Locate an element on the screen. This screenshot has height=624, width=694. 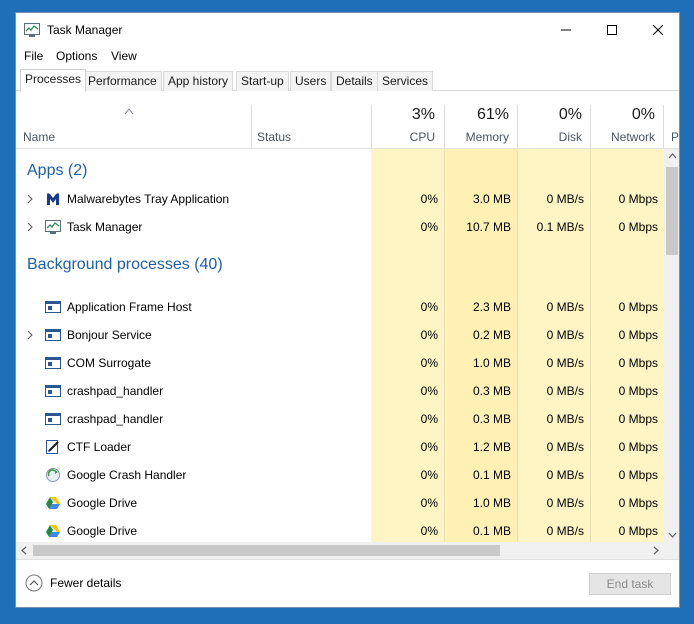
fewer-details-label: Fewer details is located at coordinates (86, 583).